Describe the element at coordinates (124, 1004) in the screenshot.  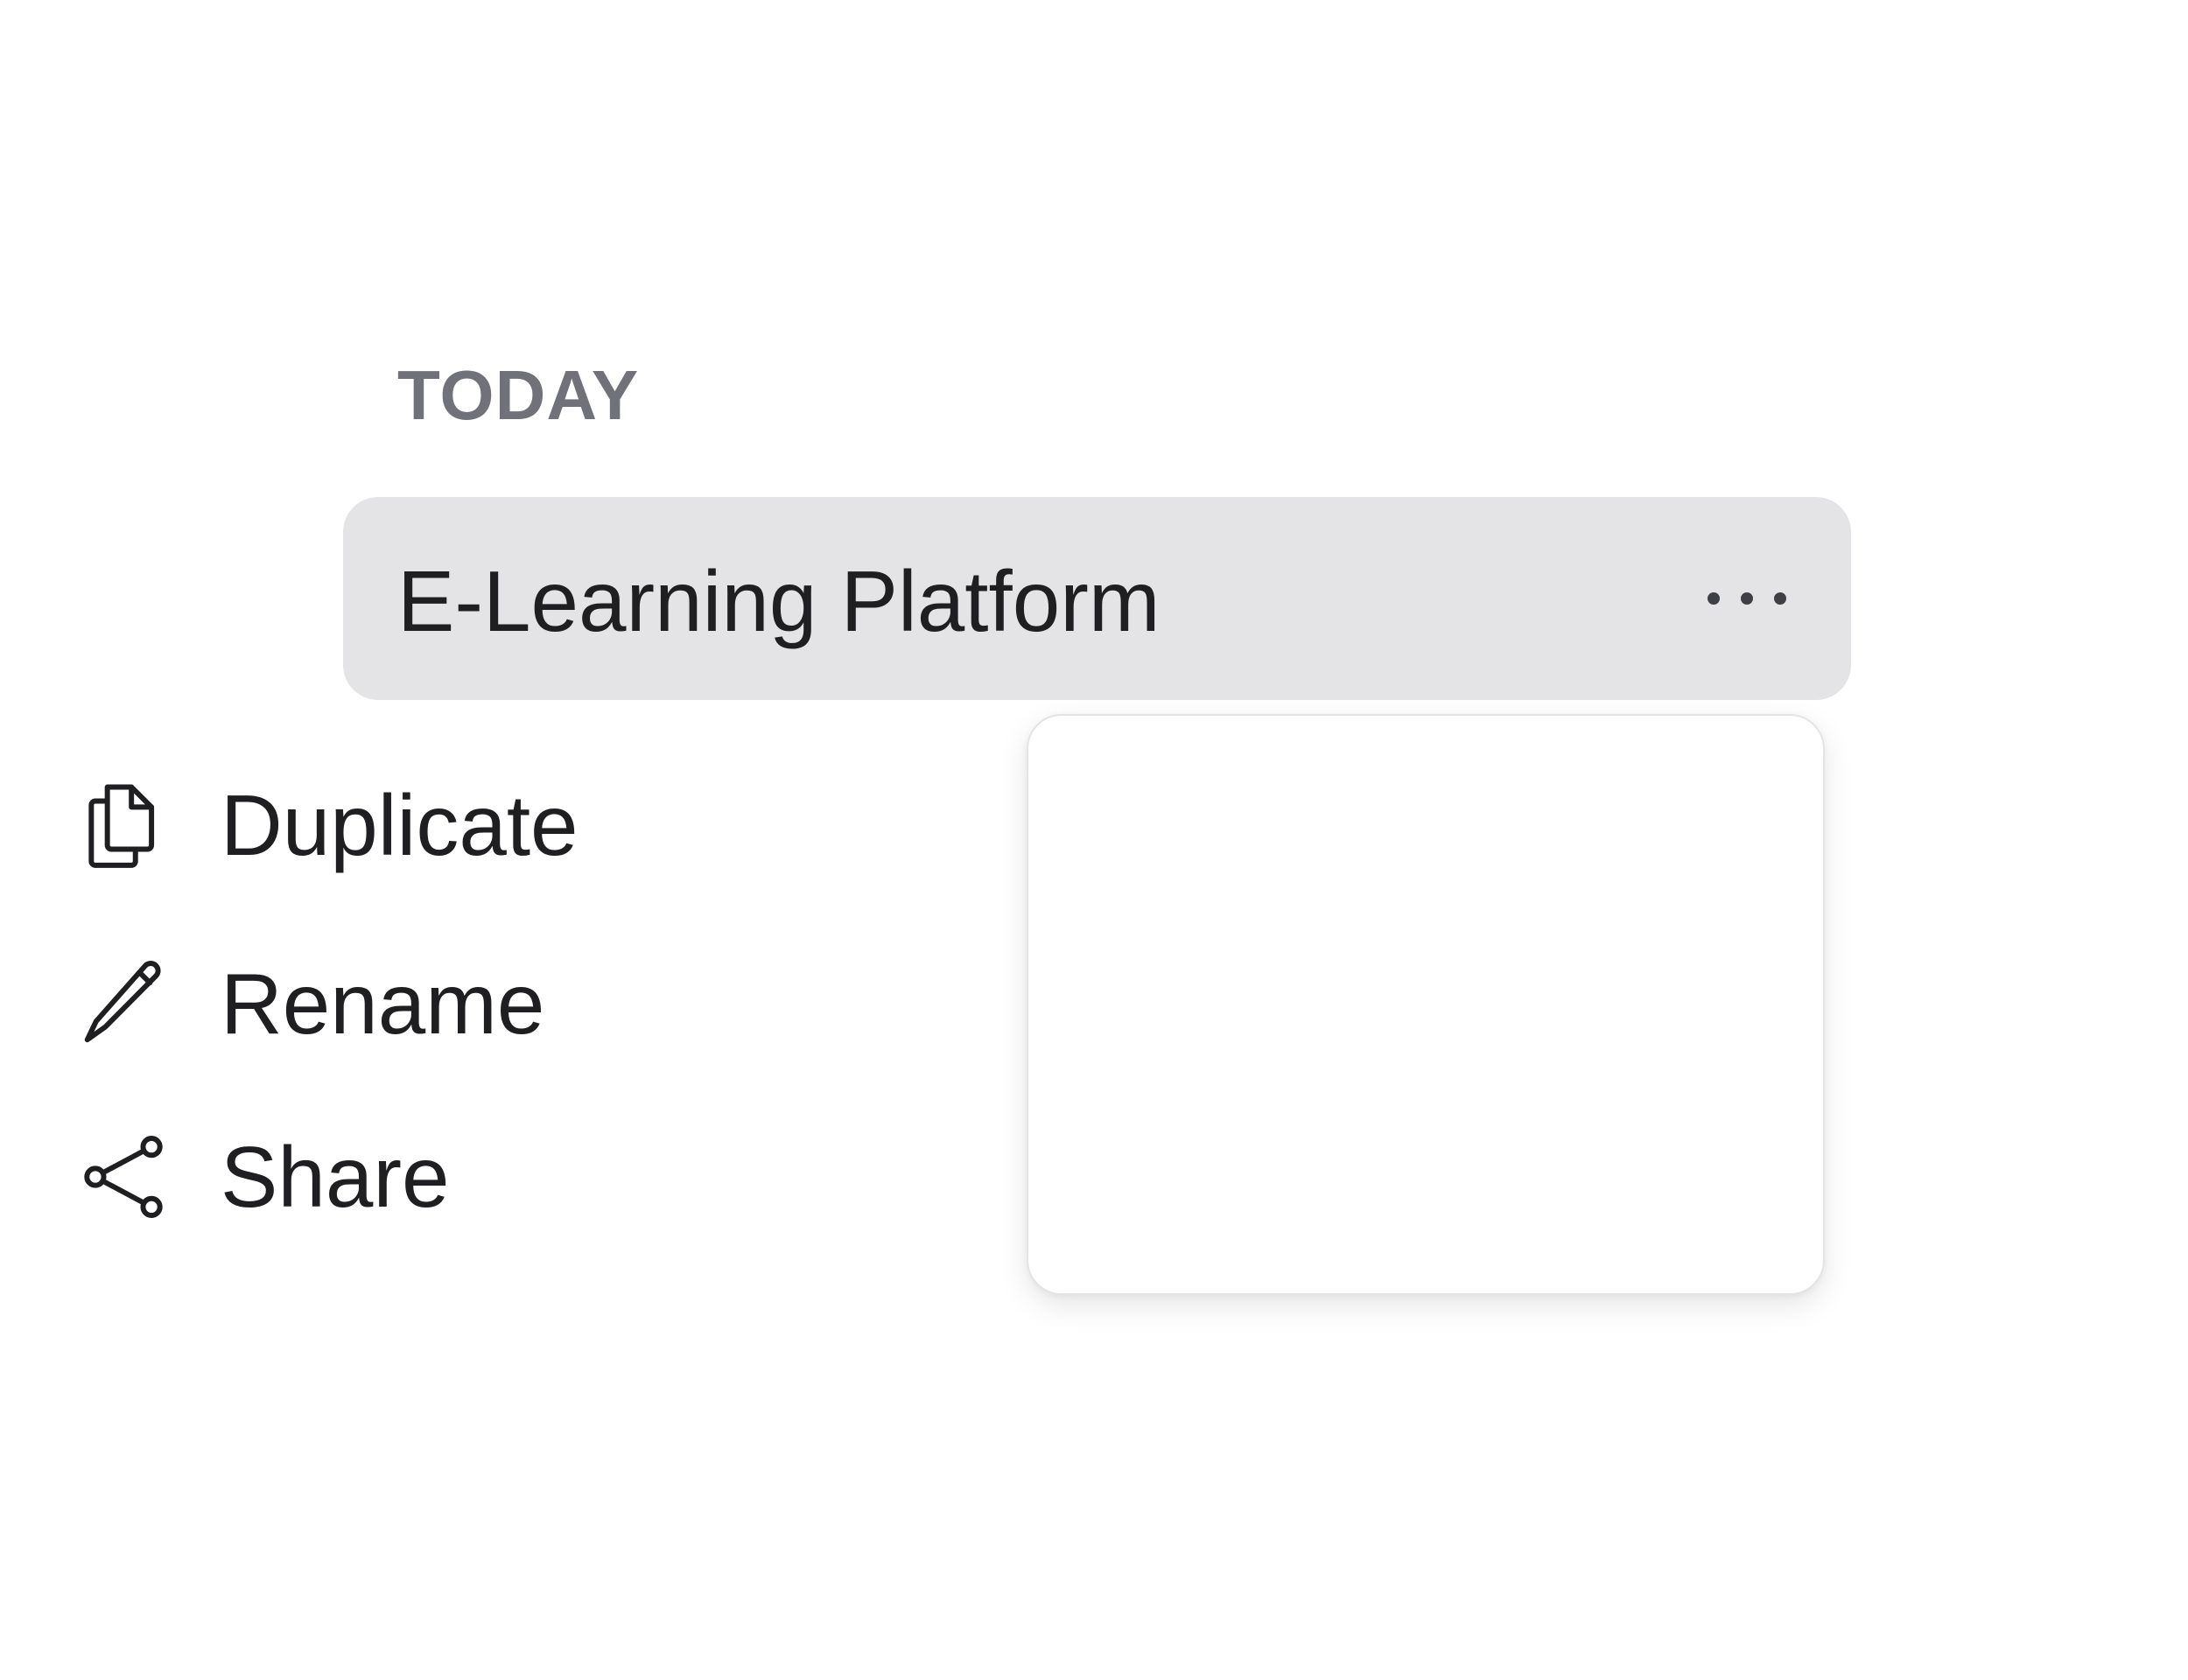
I see `pencil-icon` at that location.